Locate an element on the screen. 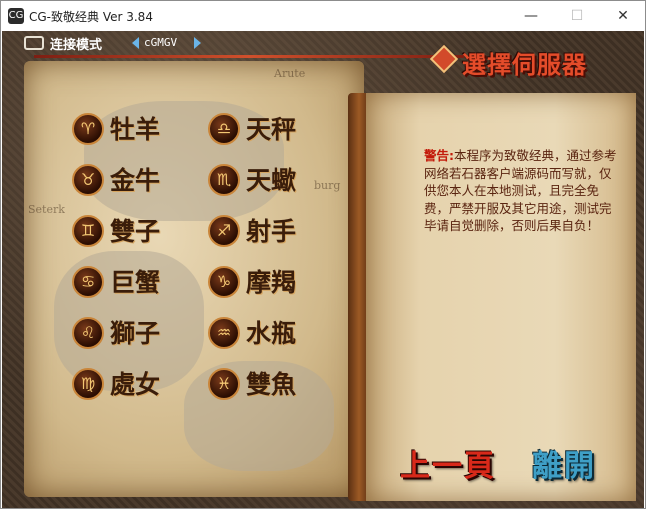 Image resolution: width=646 pixels, height=509 pixels. server-label: 雙魚 is located at coordinates (271, 384).